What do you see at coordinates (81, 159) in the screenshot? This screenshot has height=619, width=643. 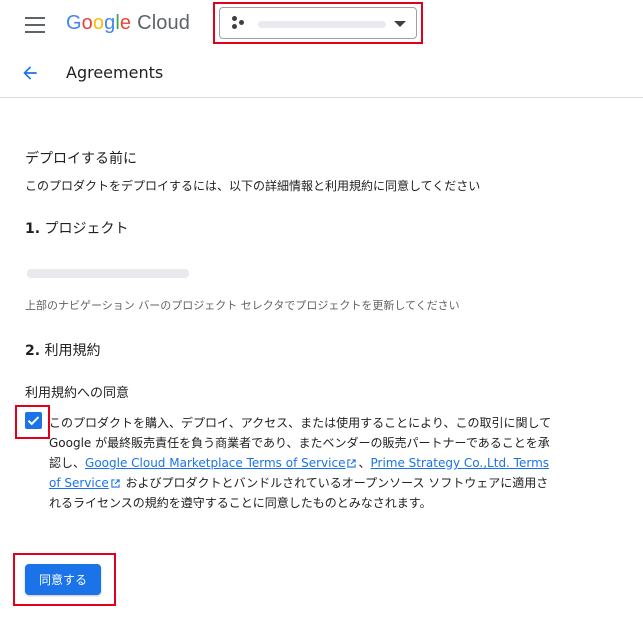 I see `before-deploy-heading: デプロイする前に` at bounding box center [81, 159].